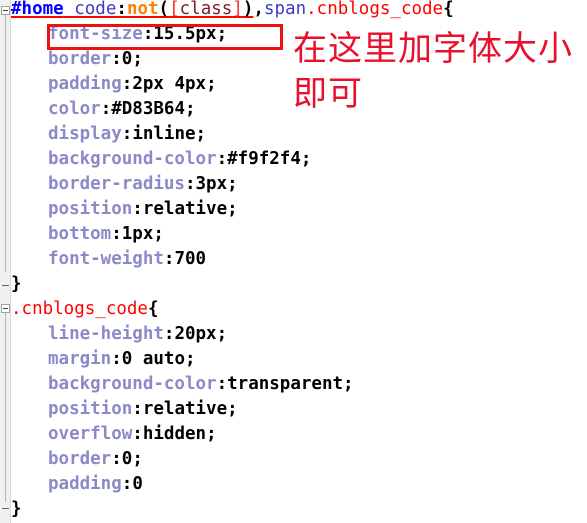  Describe the element at coordinates (174, 434) in the screenshot. I see `property-value: hidden` at that location.